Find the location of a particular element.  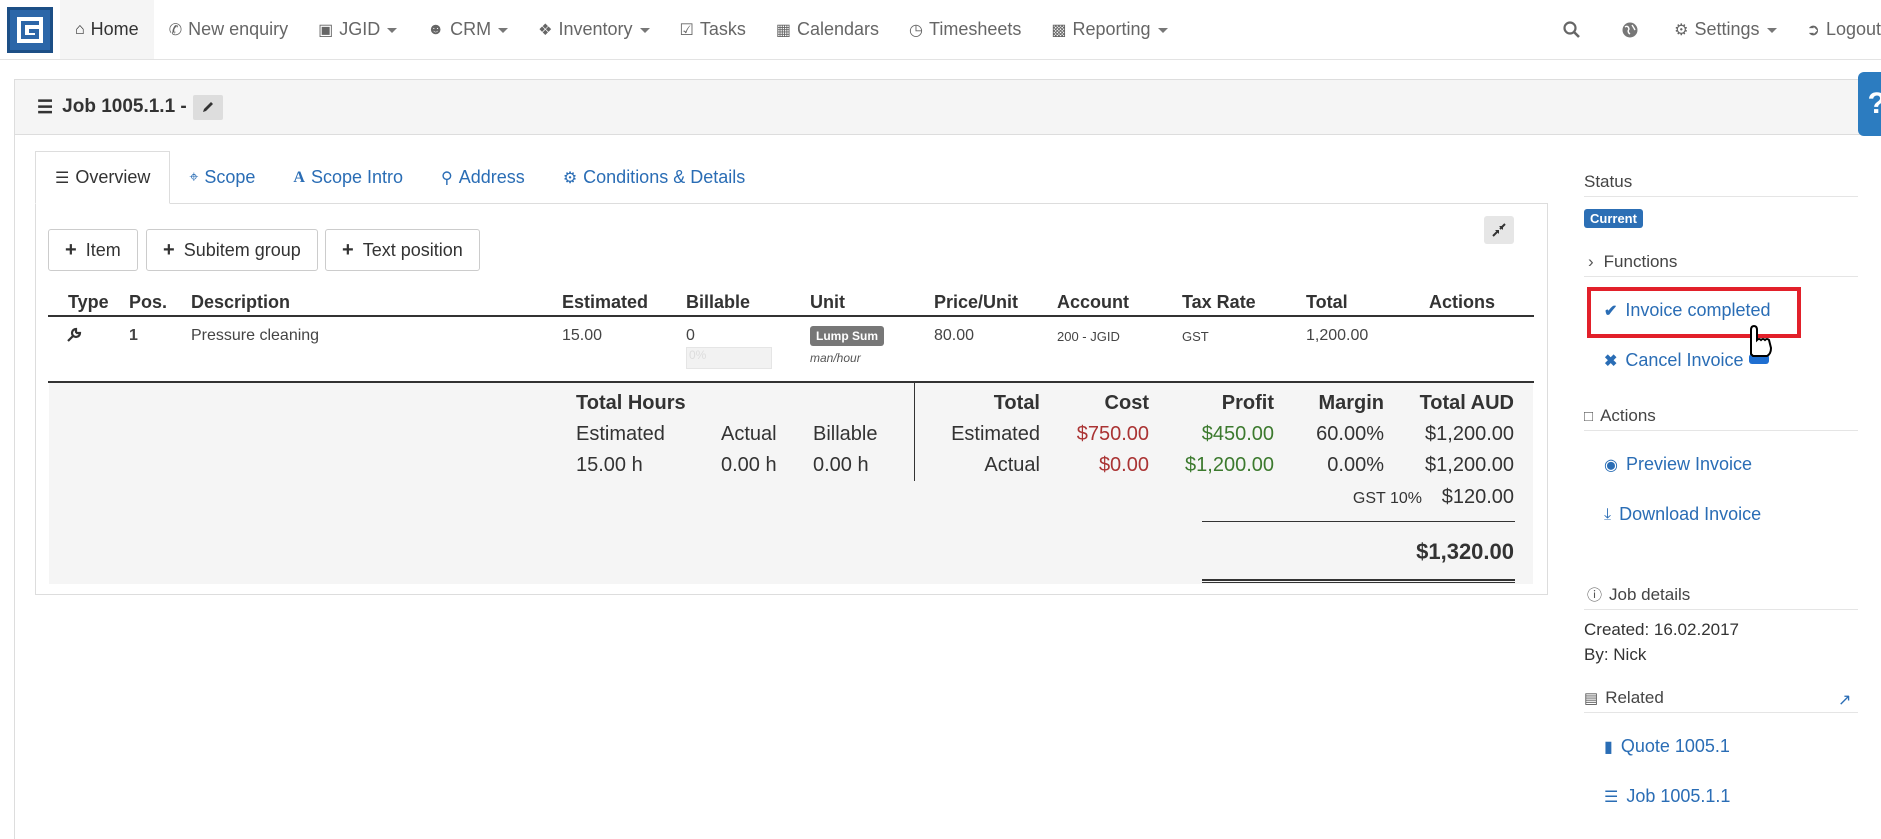

invoice-completed-link: ✔ Invoice completed is located at coordinates (1687, 310).